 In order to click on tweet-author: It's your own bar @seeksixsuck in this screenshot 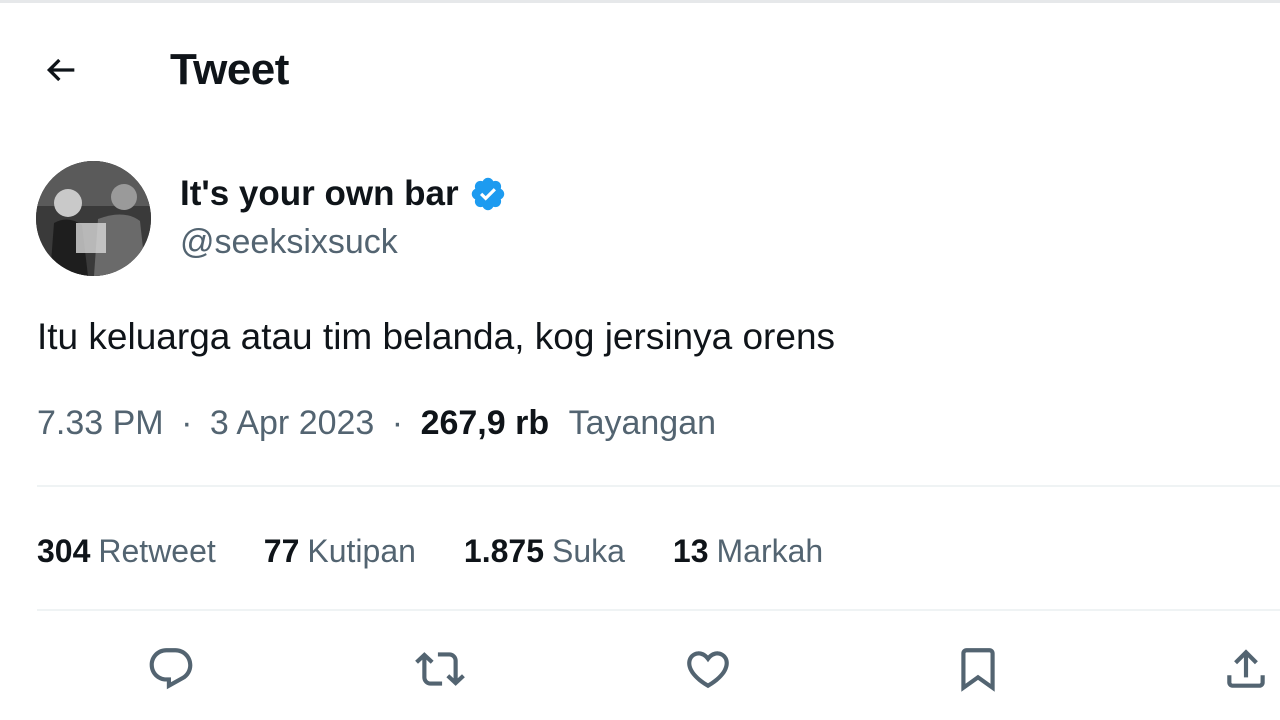, I will do `click(486, 220)`.